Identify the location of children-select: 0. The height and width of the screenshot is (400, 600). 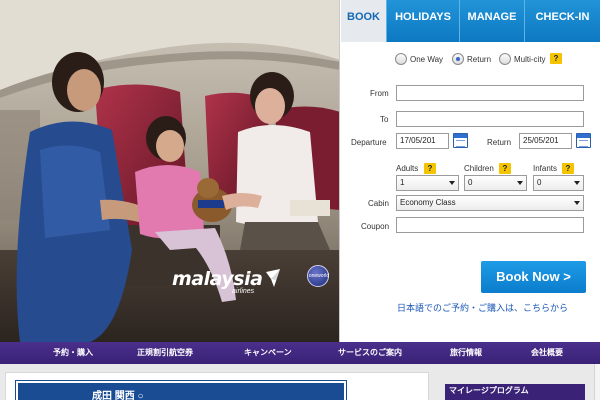
(495, 183).